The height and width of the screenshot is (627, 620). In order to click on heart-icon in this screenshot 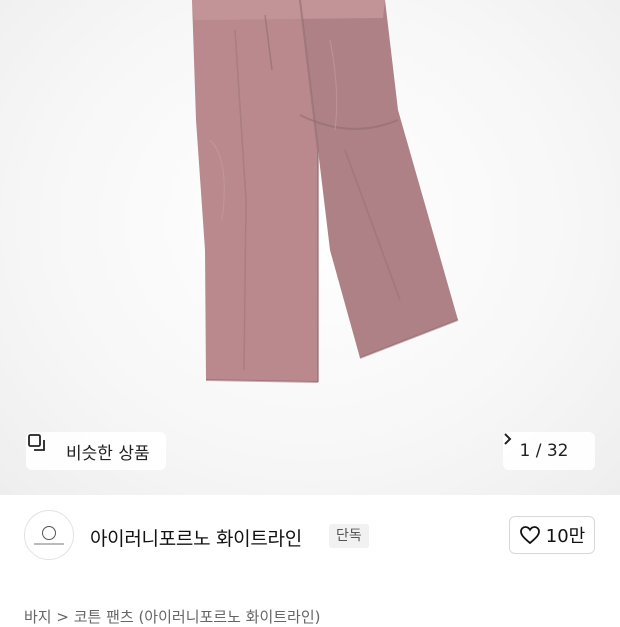, I will do `click(529, 535)`.